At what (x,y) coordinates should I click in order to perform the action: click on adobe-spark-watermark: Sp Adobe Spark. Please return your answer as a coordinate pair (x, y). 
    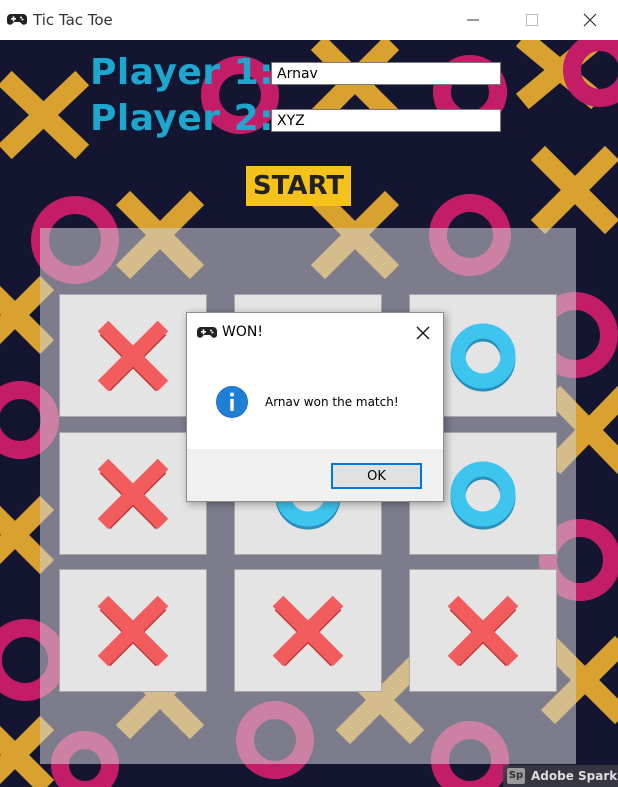
    Looking at the image, I should click on (560, 776).